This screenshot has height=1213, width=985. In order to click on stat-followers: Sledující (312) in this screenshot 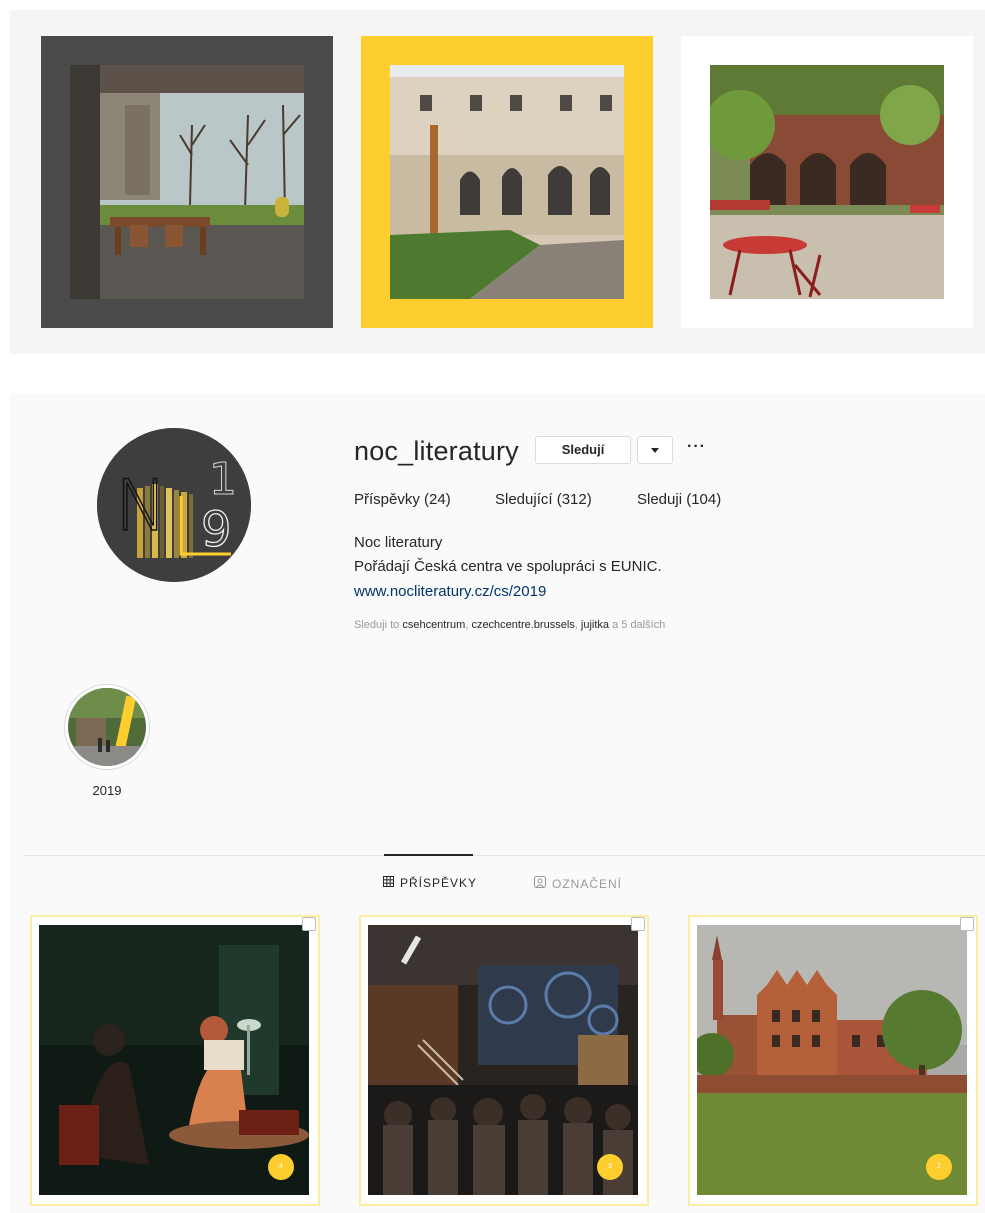, I will do `click(543, 499)`.